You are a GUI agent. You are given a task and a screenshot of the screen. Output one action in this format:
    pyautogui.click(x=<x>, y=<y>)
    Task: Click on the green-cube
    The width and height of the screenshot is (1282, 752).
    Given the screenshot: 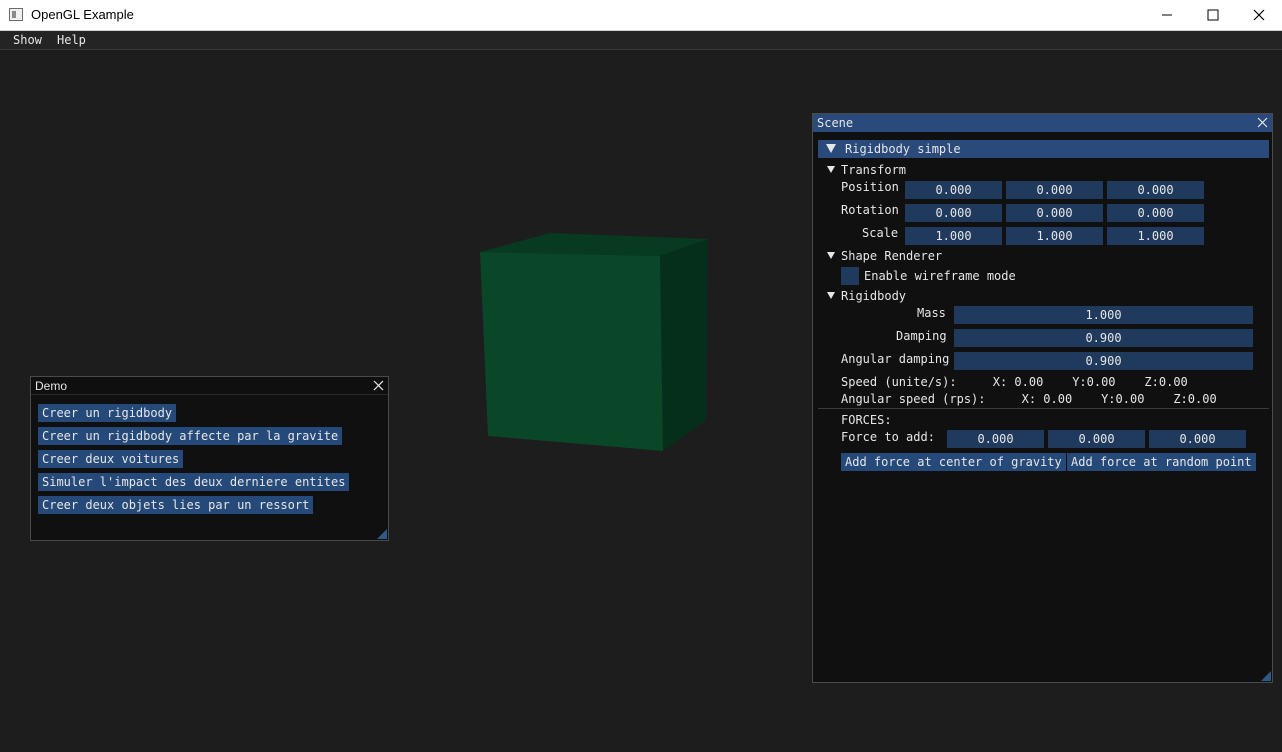 What is the action you would take?
    pyautogui.click(x=594, y=342)
    